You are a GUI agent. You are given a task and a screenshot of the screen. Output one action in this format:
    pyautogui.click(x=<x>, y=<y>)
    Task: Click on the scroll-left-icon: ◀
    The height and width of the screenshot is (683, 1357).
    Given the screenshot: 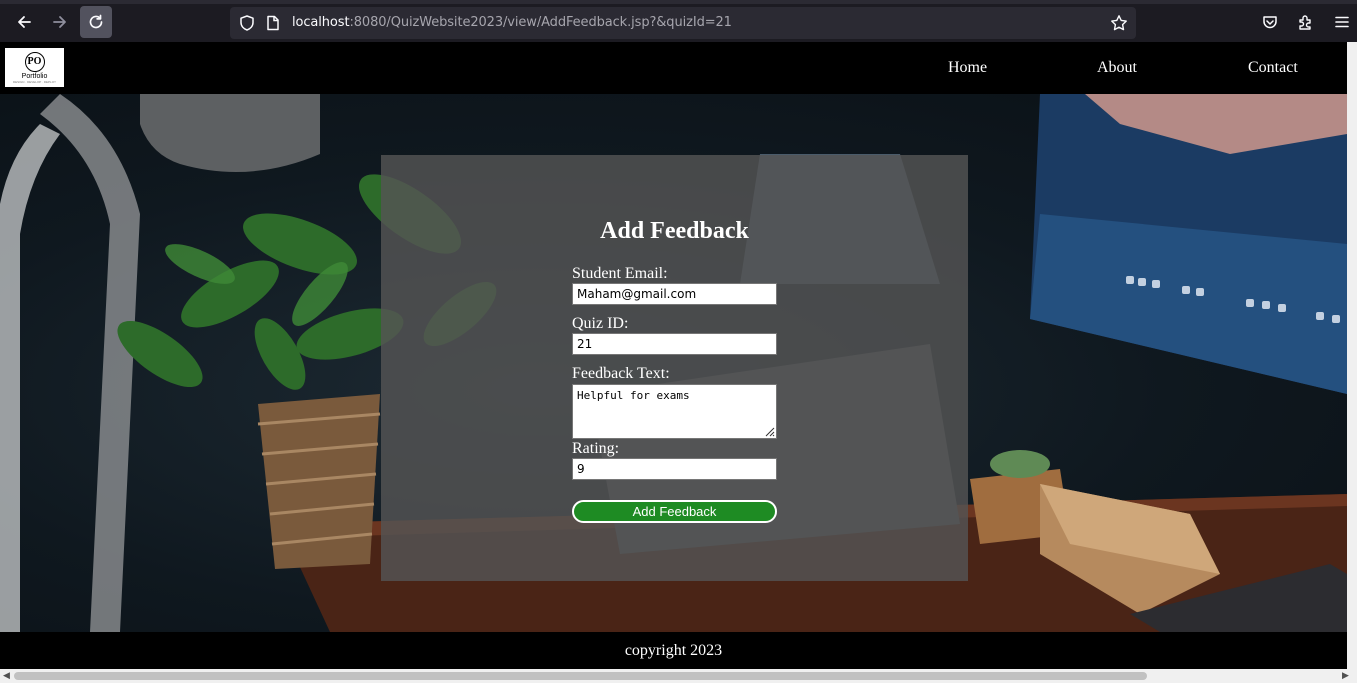 What is the action you would take?
    pyautogui.click(x=6, y=676)
    